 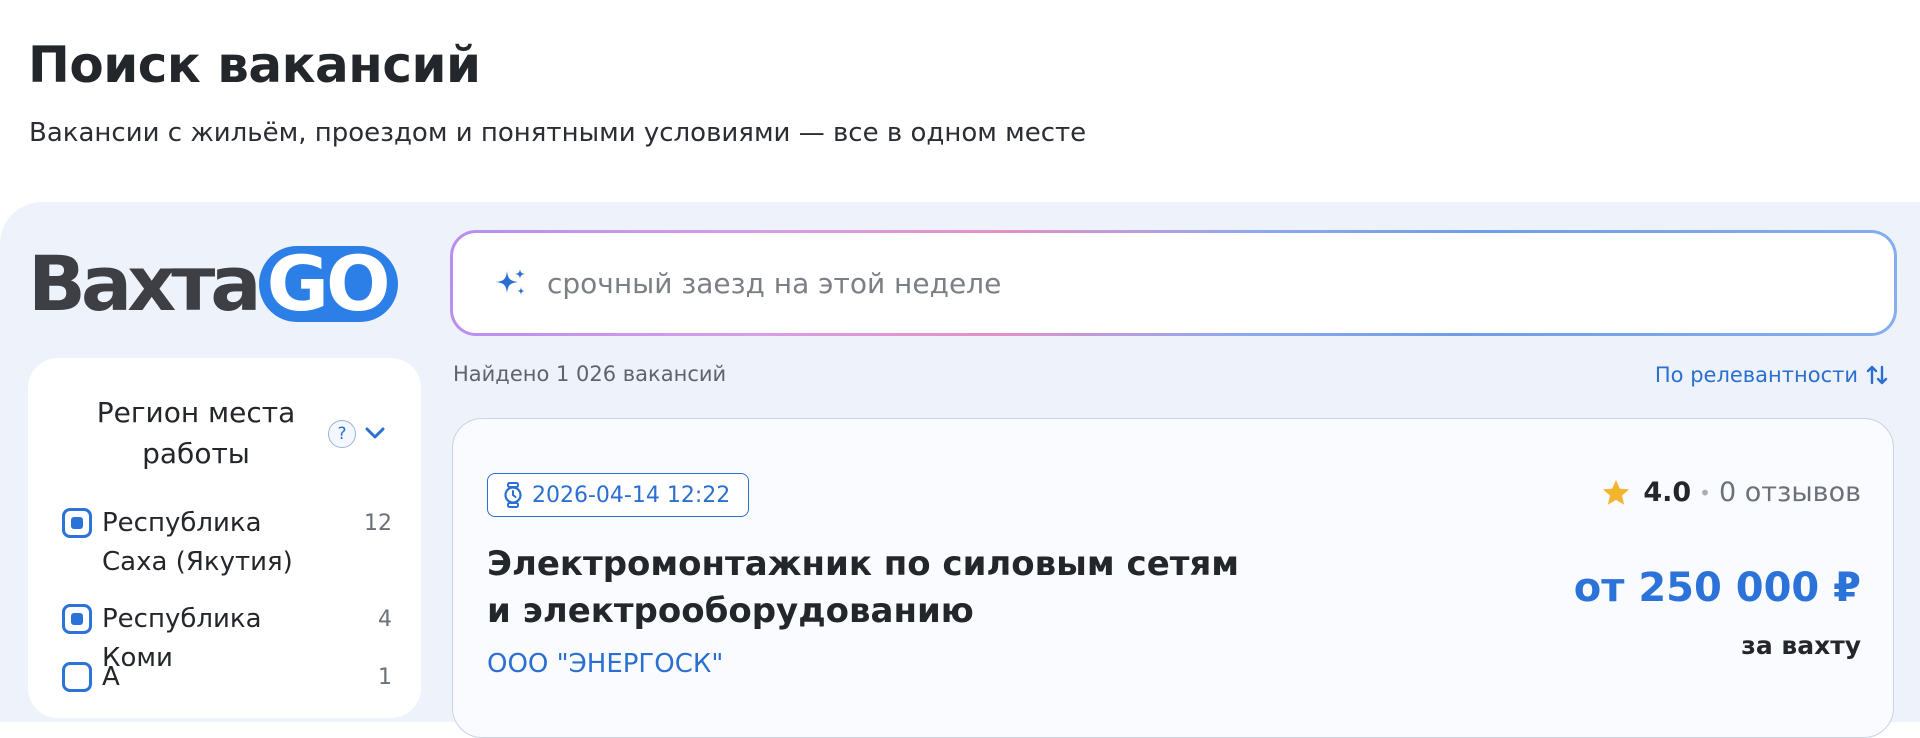 I want to click on sort-button: По релевантности, so click(x=1772, y=375).